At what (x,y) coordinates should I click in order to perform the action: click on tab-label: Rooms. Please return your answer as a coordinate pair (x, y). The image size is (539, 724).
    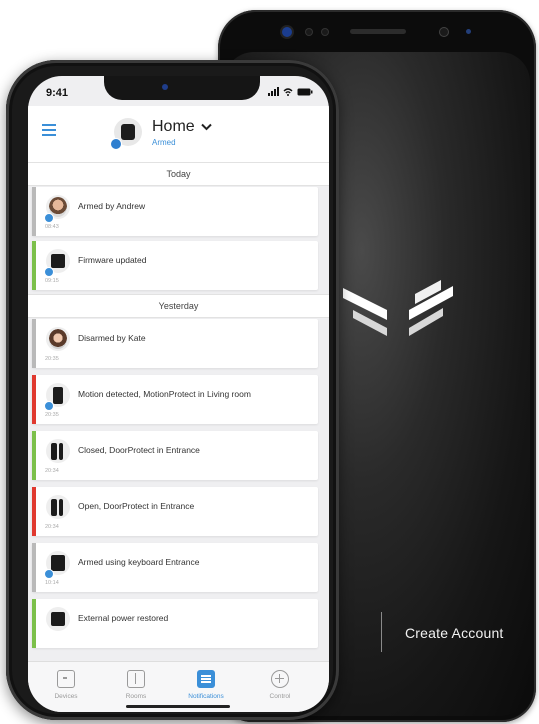
    Looking at the image, I should click on (136, 696).